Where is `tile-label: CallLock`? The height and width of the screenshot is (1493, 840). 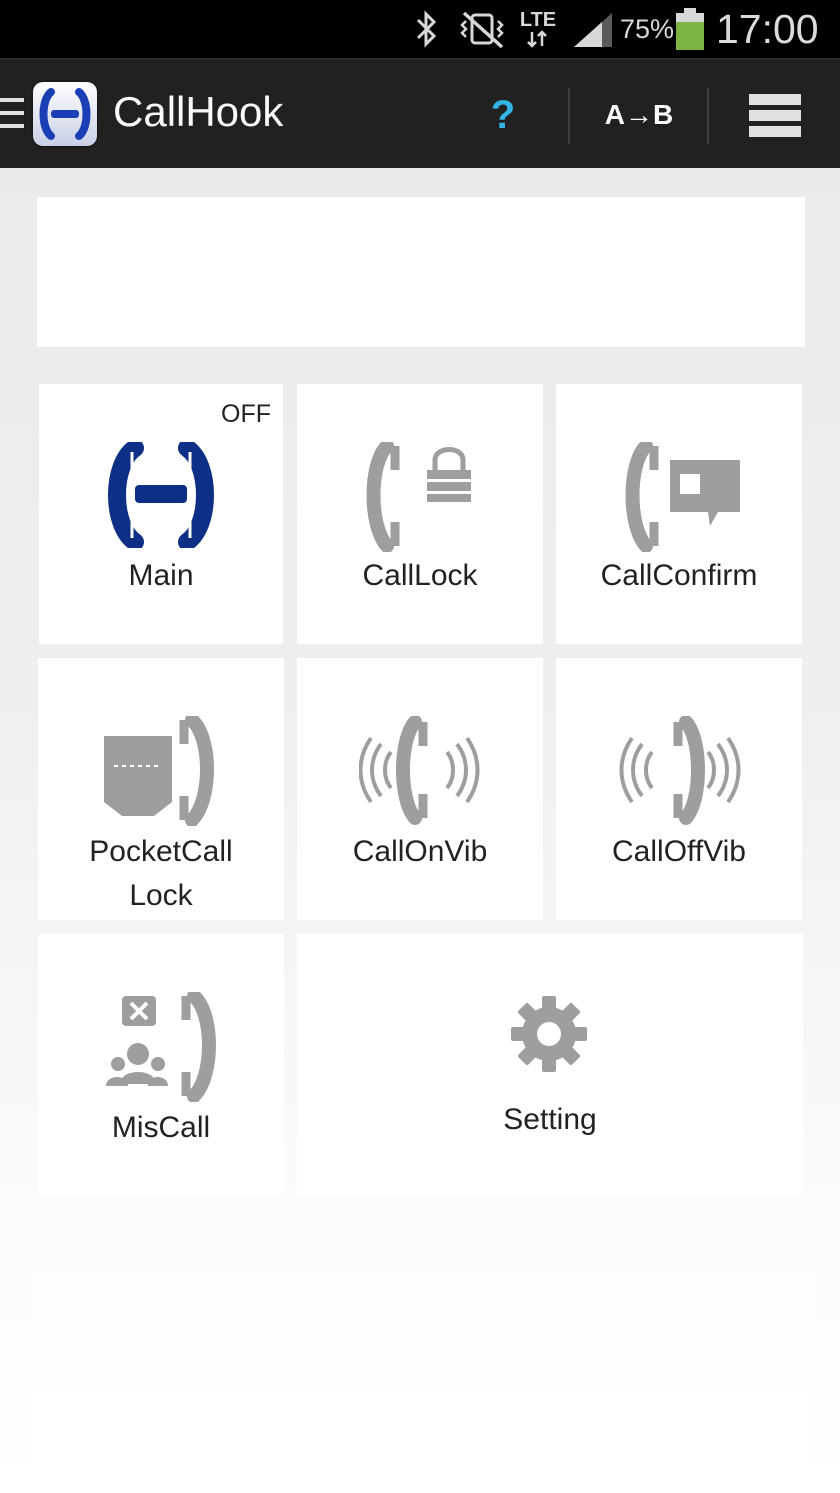 tile-label: CallLock is located at coordinates (420, 575).